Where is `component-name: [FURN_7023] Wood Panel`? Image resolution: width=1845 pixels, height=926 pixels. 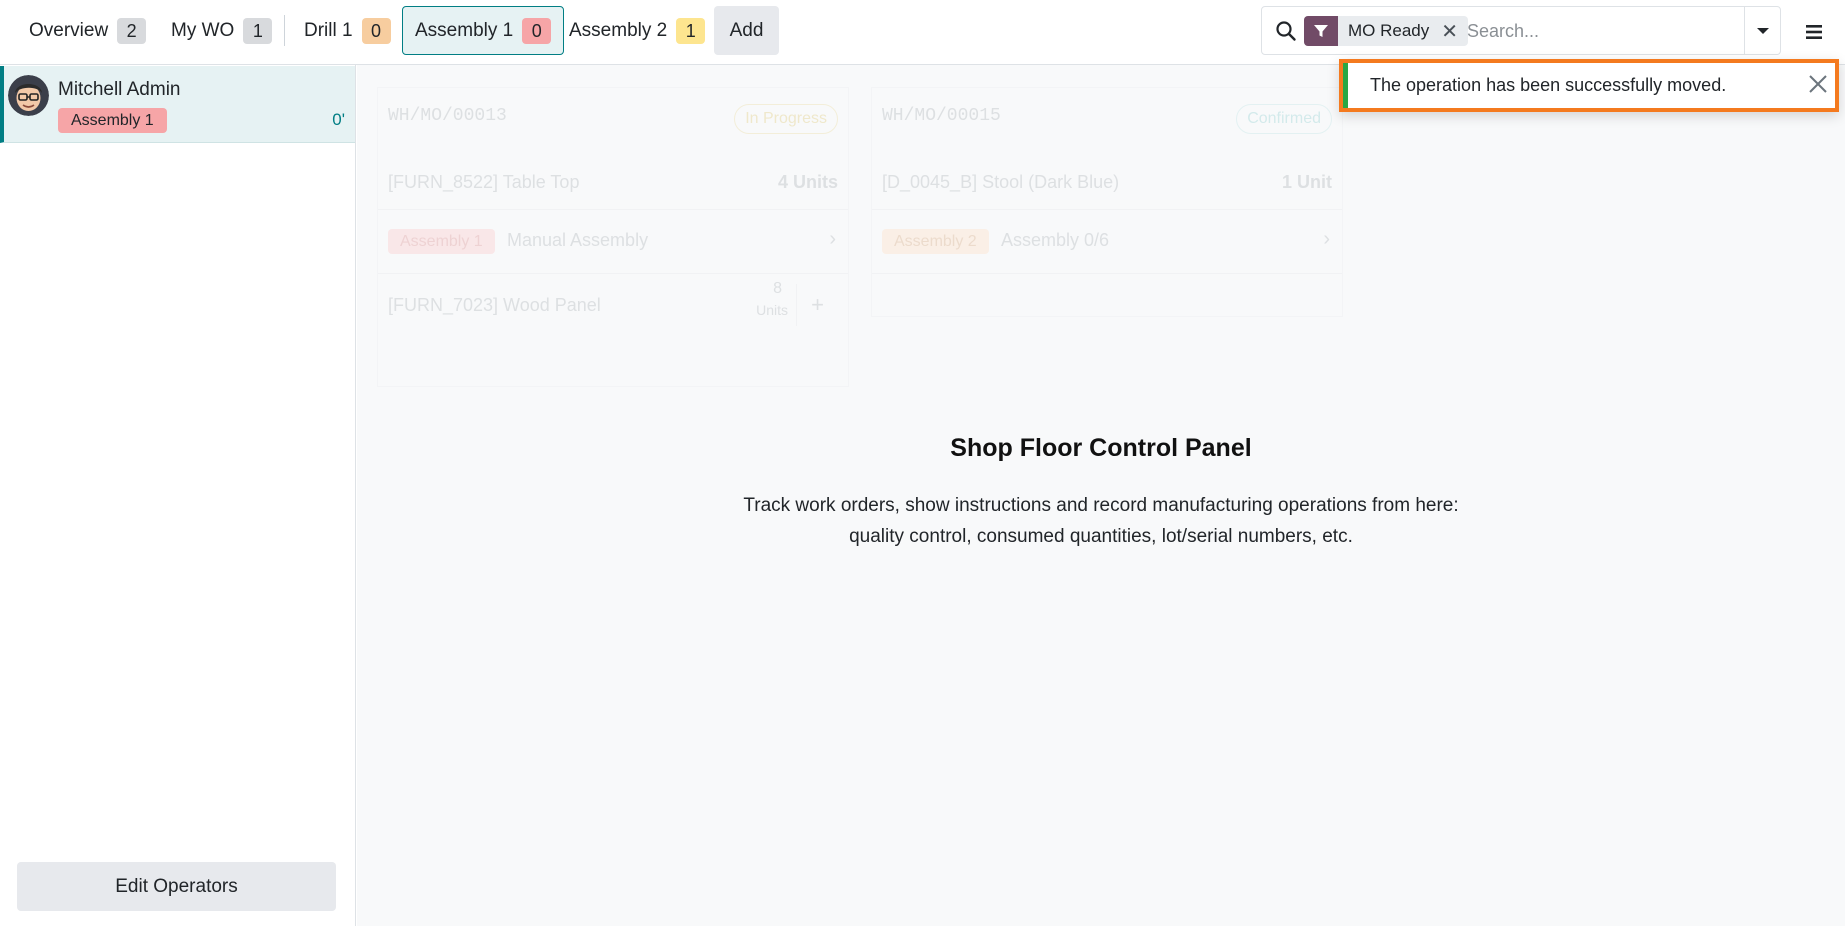
component-name: [FURN_7023] Wood Panel is located at coordinates (494, 305).